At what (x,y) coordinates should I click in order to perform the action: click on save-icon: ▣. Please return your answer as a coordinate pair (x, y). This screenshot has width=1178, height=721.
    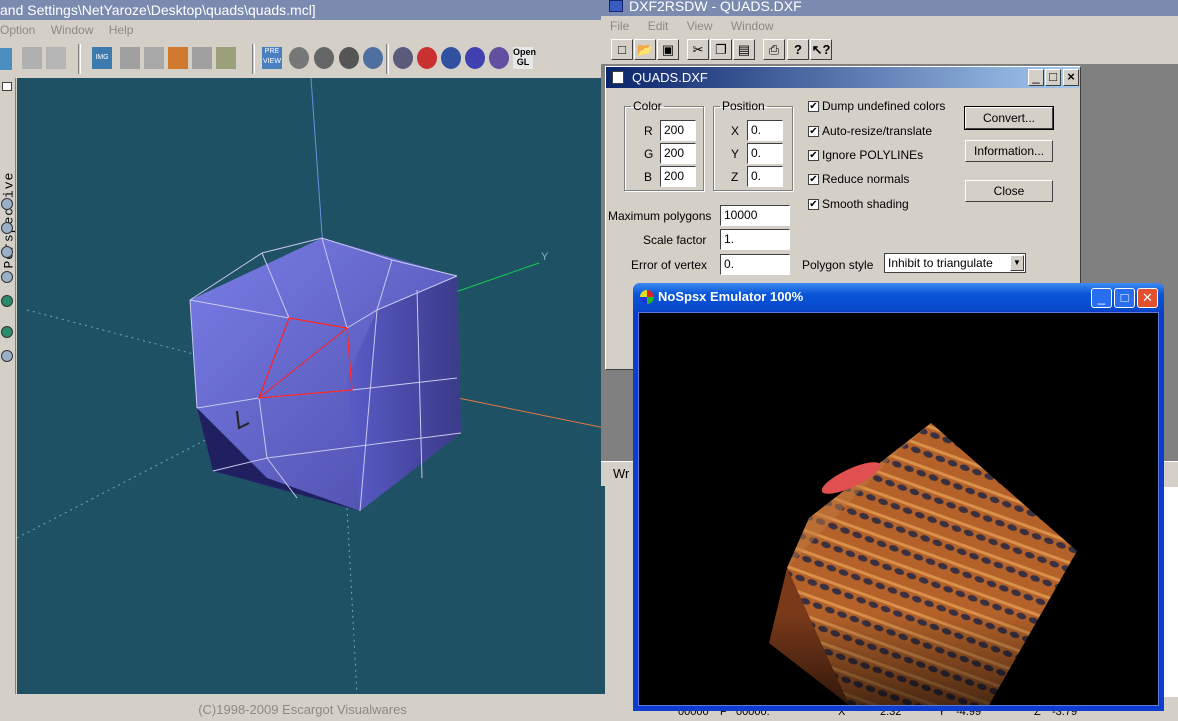
    Looking at the image, I should click on (668, 49).